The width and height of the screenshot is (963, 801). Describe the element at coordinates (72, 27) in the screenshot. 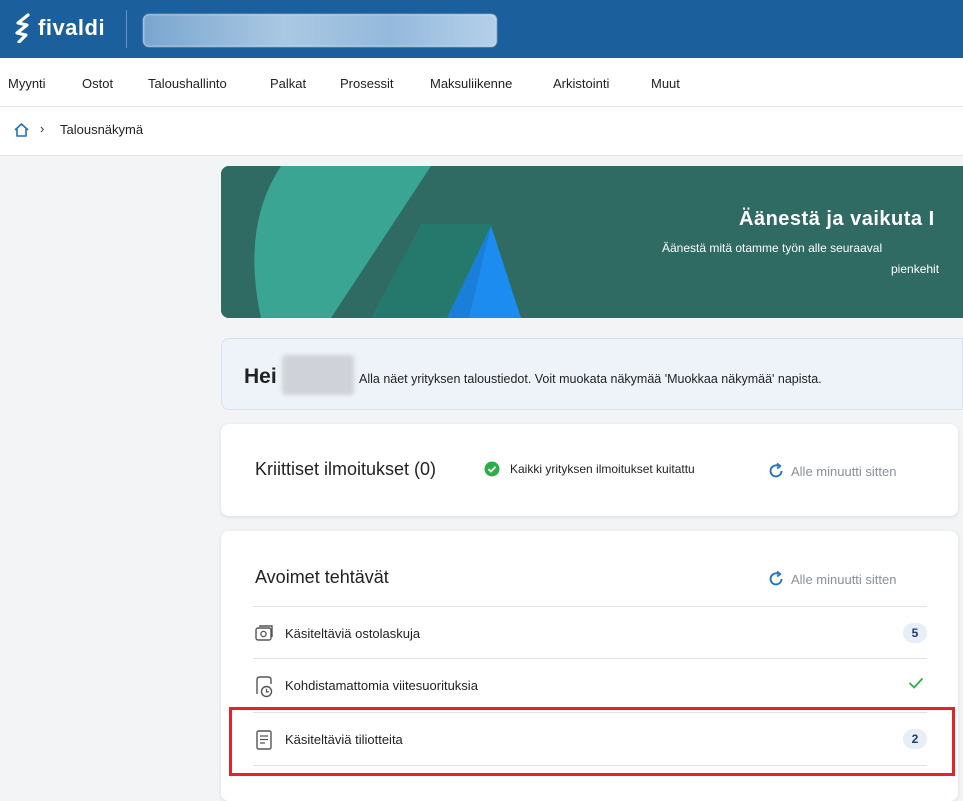

I see `logo-text: fivaldi` at that location.